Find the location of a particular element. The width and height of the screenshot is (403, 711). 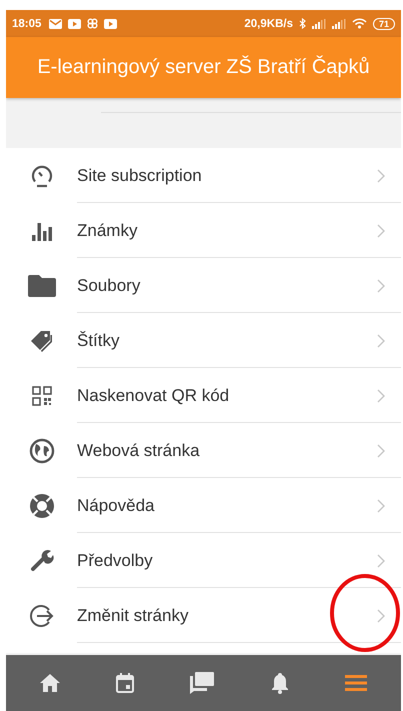

menu-item-label: Naskenovat QR kód is located at coordinates (153, 396).